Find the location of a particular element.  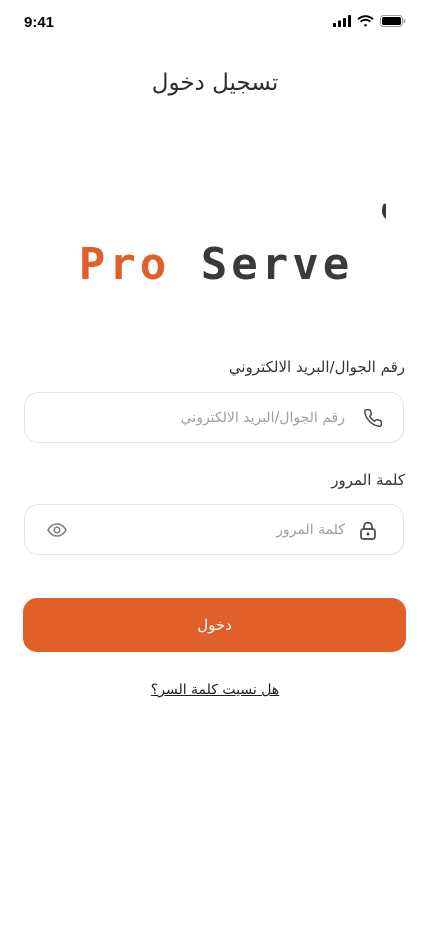

status-time: 9:41 is located at coordinates (39, 22).